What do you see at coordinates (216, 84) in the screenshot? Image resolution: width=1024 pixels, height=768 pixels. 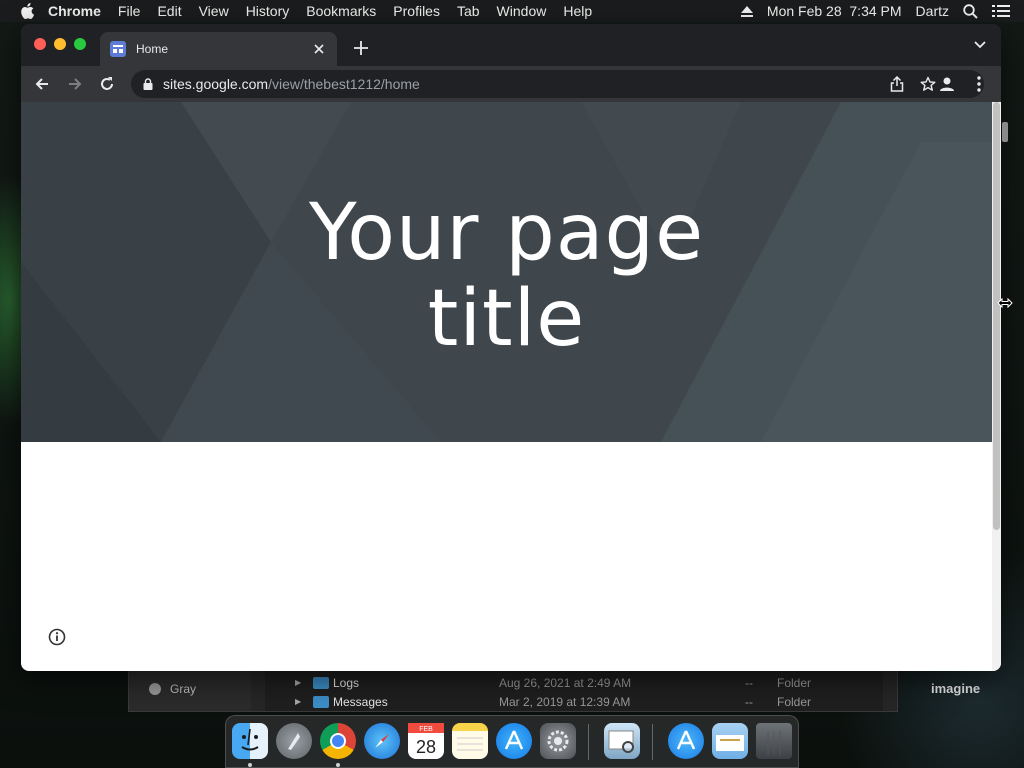 I see `url-host: sites.google.com` at bounding box center [216, 84].